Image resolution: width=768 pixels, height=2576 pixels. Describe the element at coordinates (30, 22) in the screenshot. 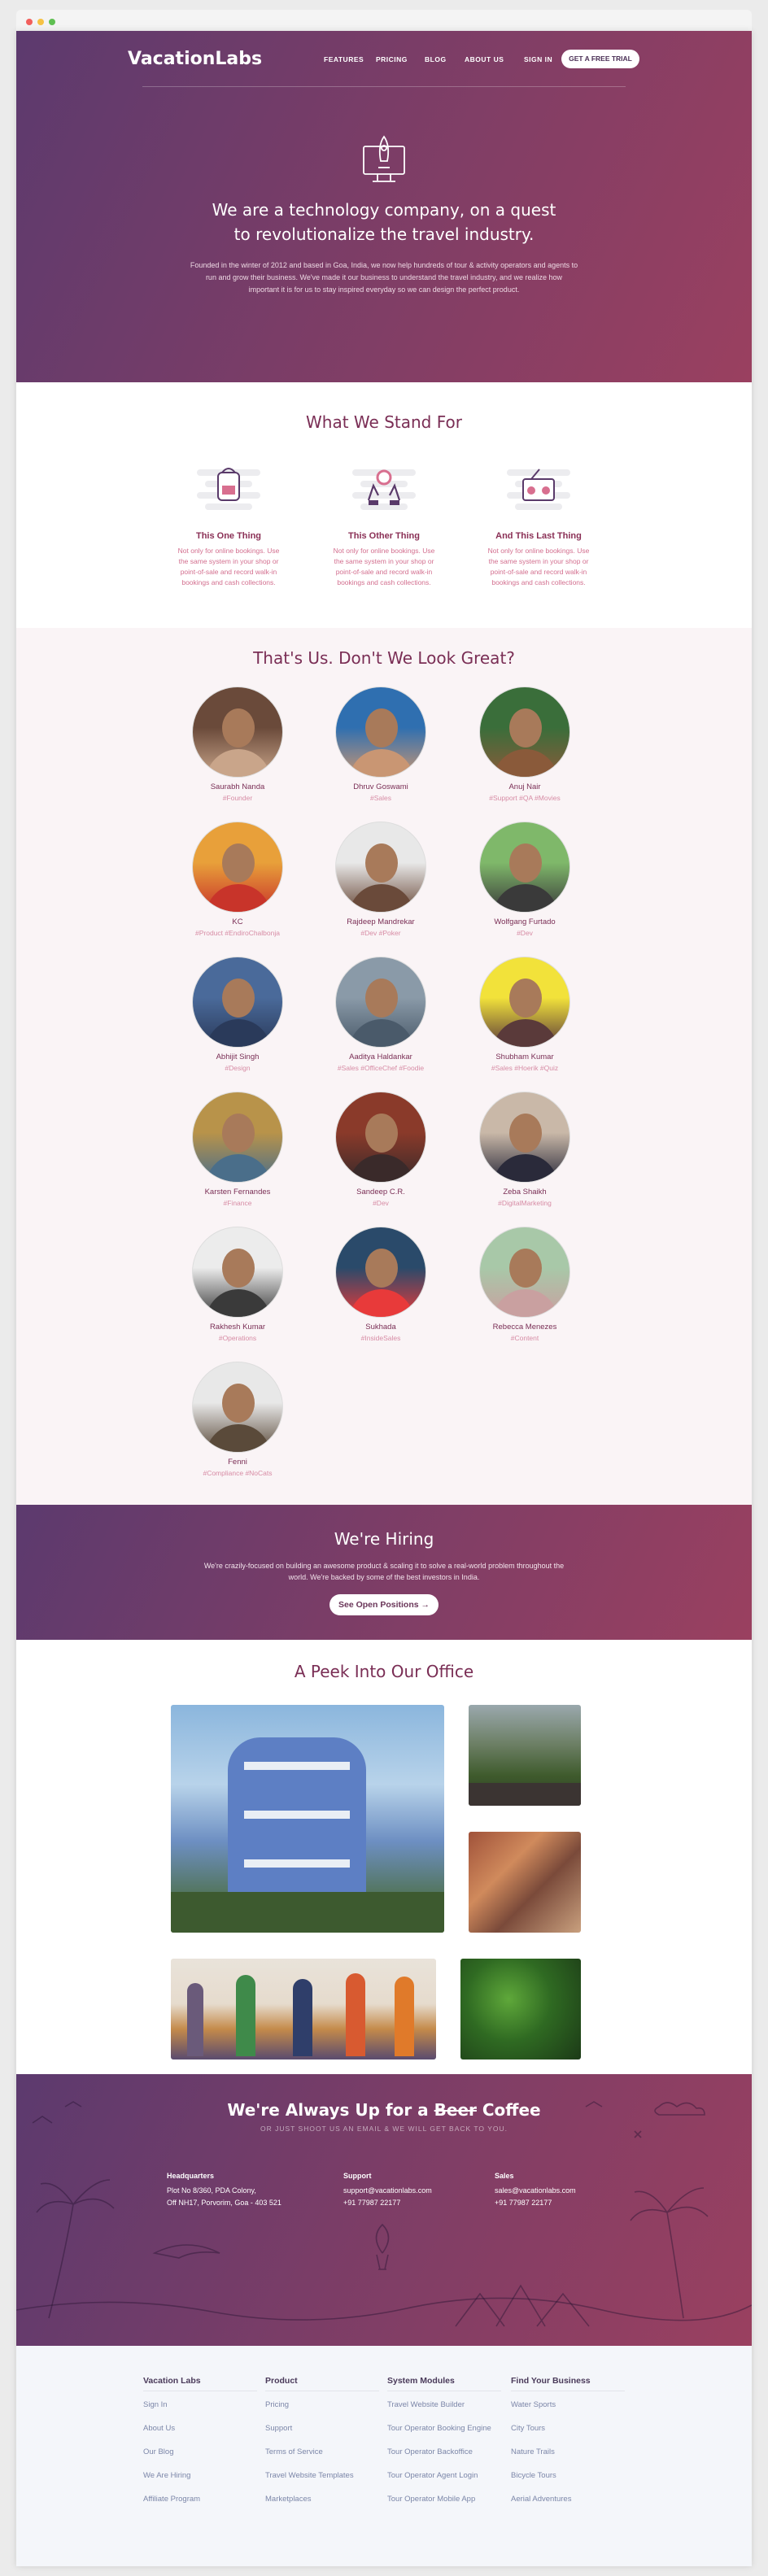

I see `close-window-dot` at that location.